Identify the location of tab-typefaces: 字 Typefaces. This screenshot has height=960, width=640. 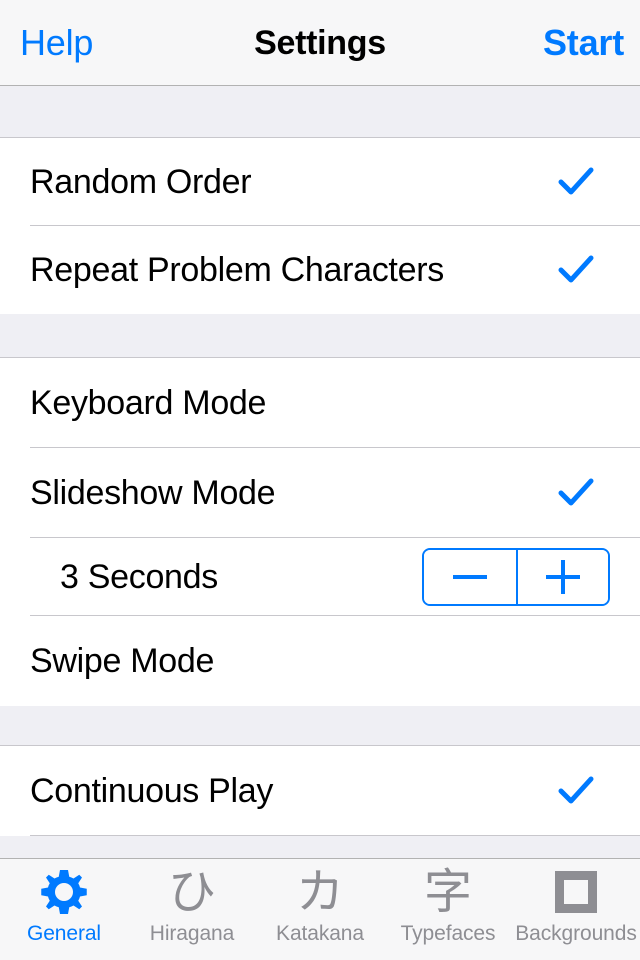
(448, 909).